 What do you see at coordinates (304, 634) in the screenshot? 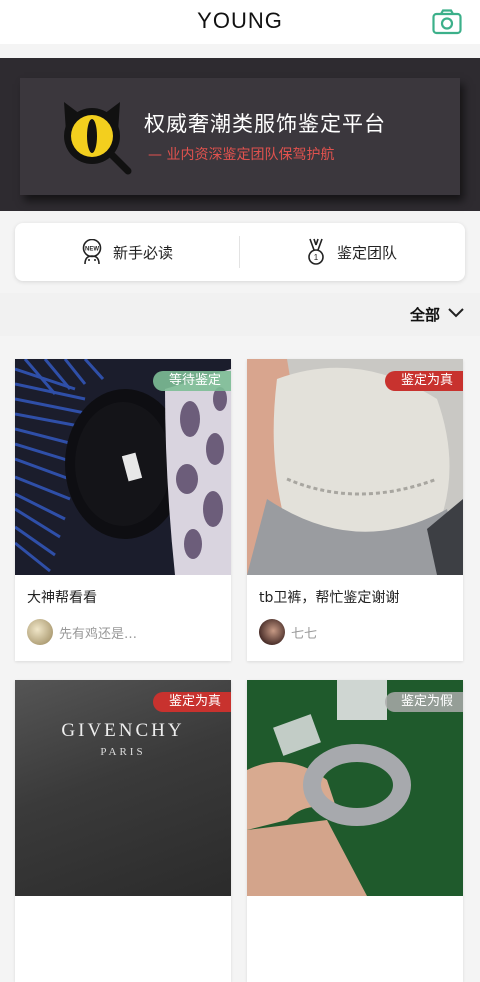
I see `author-name: 七七` at bounding box center [304, 634].